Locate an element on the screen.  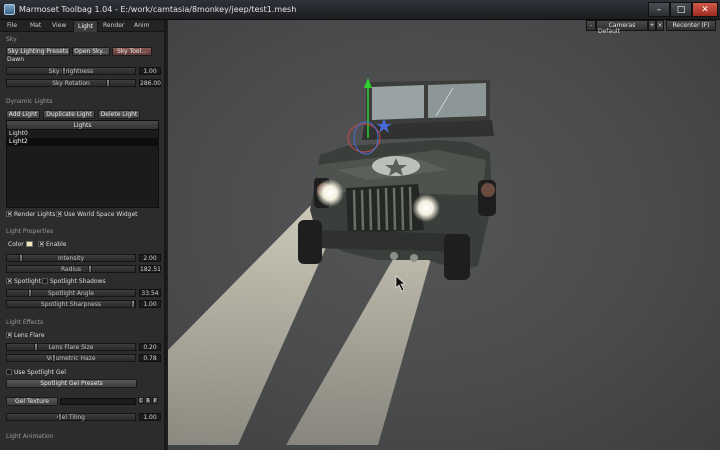
camera-add-button: + is located at coordinates (652, 25).